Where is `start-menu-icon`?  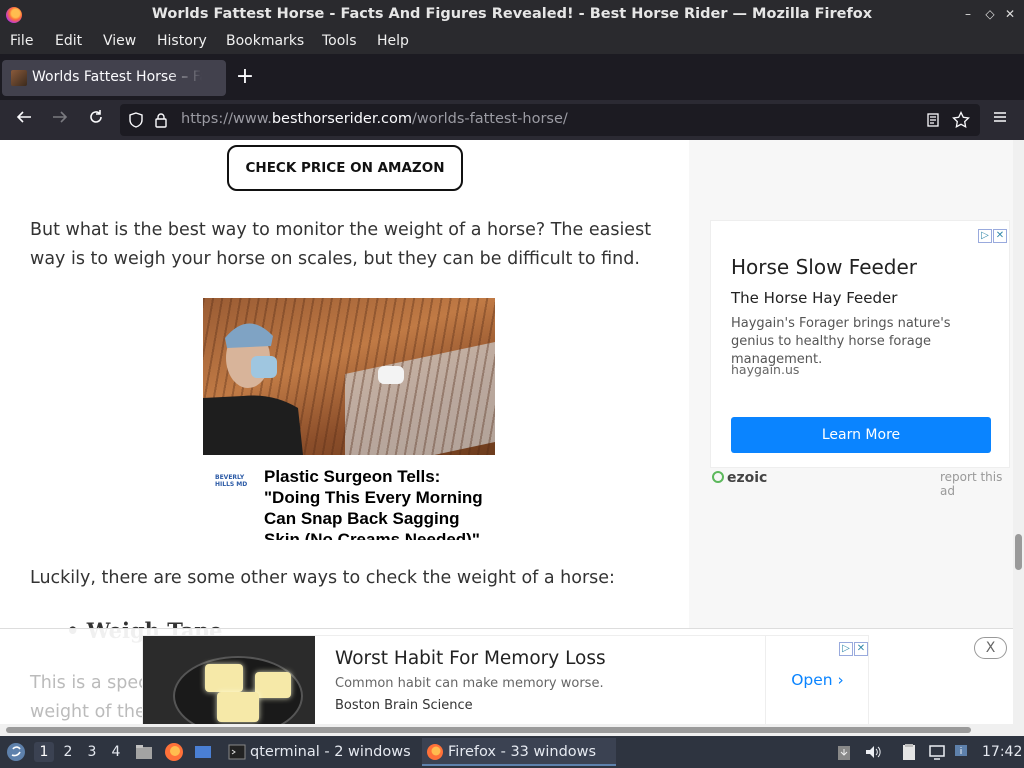
start-menu-icon is located at coordinates (16, 752).